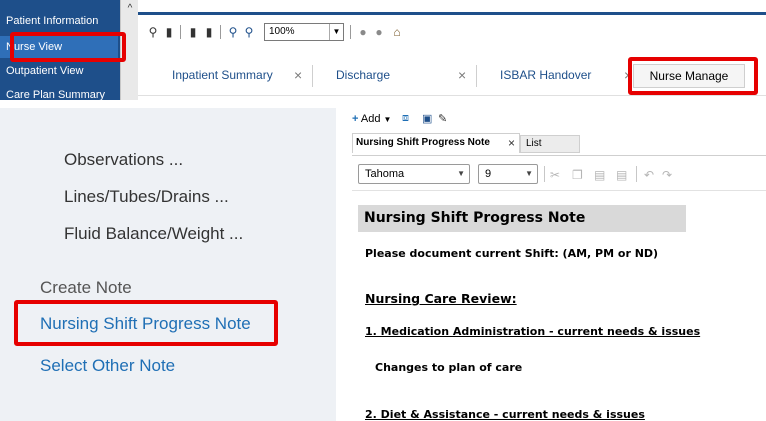 This screenshot has height=421, width=766. I want to click on sidenav-scrollbar: ^, so click(129, 50).